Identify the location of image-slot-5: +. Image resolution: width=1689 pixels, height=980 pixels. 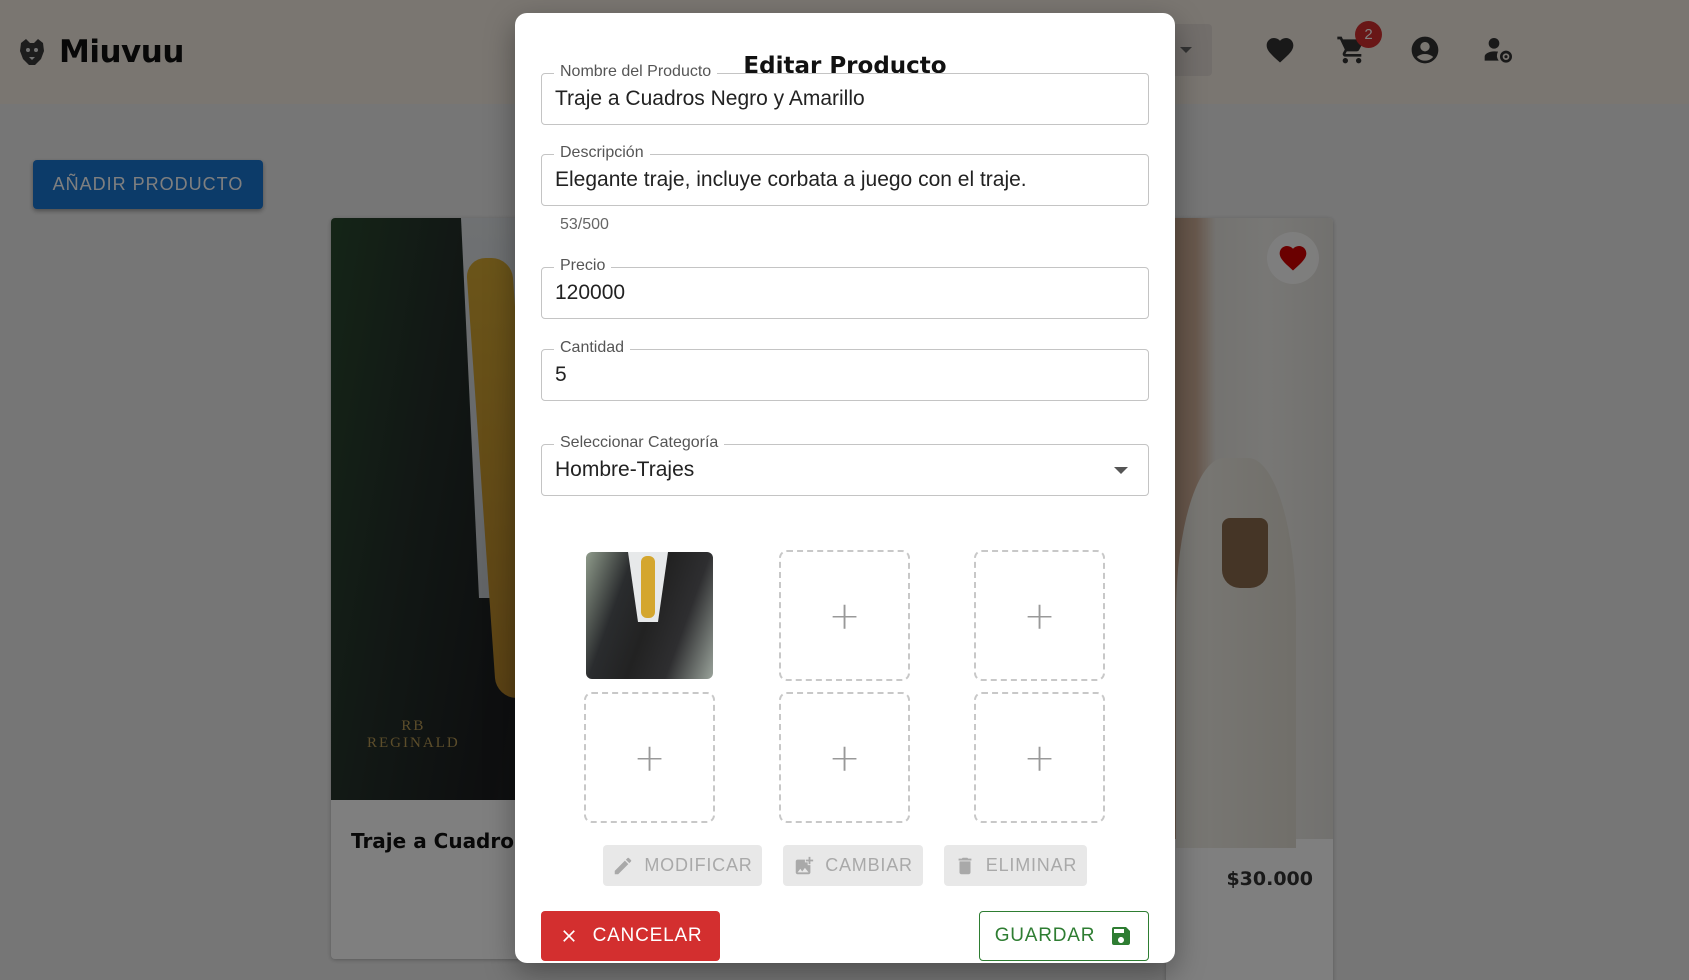
(844, 757).